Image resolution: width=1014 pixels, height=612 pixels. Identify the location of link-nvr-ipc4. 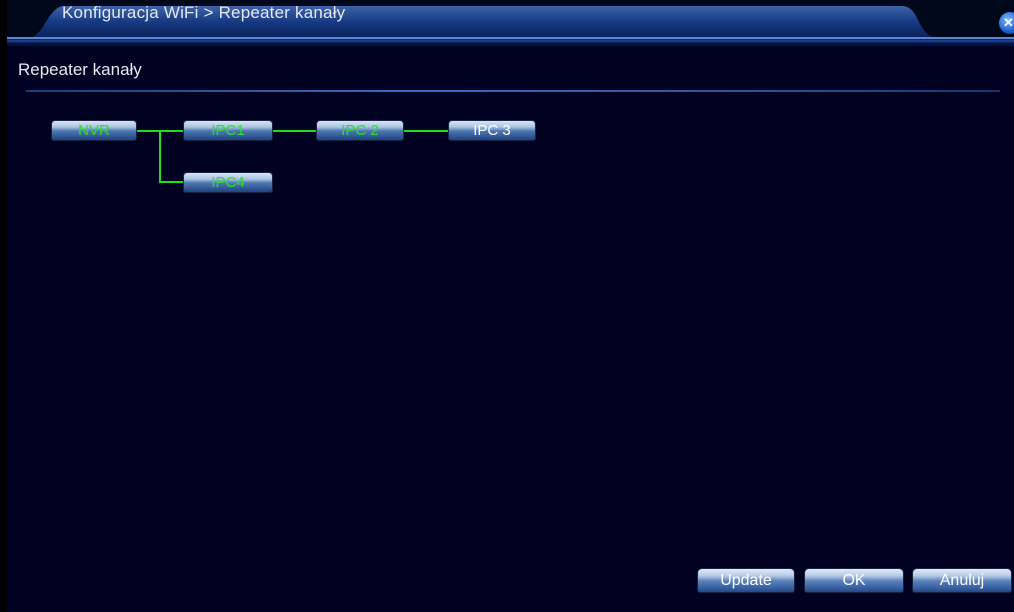
(171, 157).